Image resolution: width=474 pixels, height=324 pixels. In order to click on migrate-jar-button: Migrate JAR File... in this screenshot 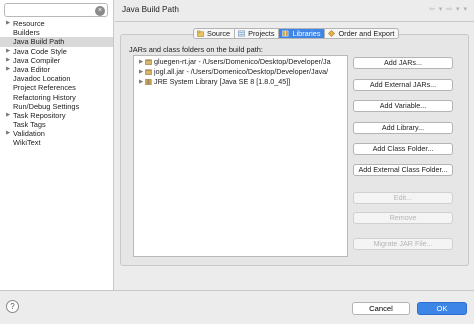, I will do `click(403, 244)`.